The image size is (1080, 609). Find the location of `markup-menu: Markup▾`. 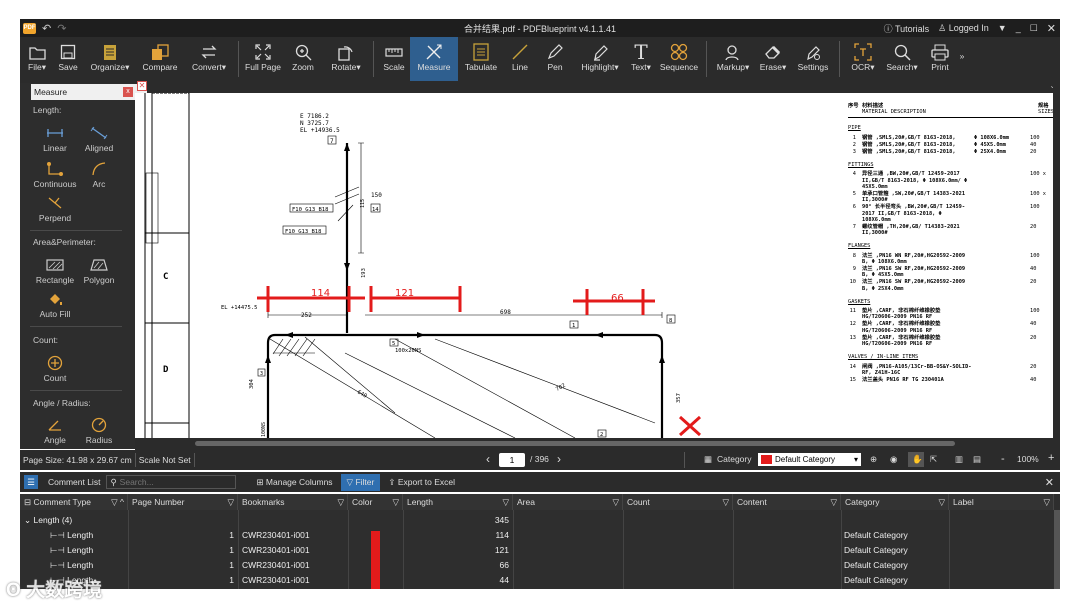

markup-menu: Markup▾ is located at coordinates (733, 59).